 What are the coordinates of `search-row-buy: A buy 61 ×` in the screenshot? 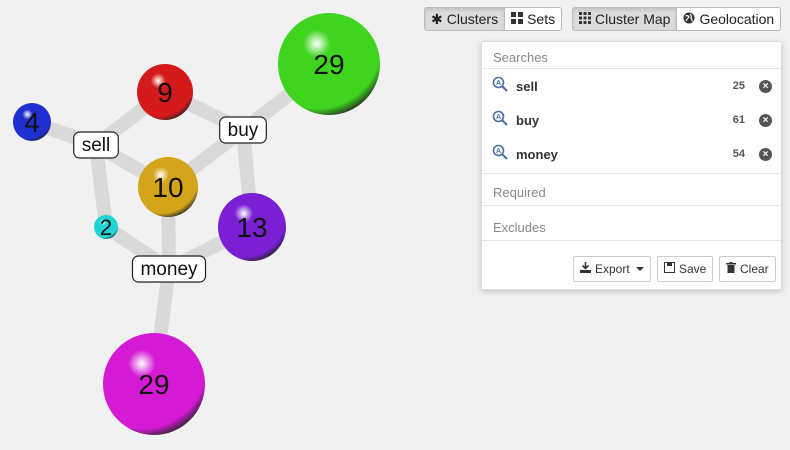 It's located at (632, 120).